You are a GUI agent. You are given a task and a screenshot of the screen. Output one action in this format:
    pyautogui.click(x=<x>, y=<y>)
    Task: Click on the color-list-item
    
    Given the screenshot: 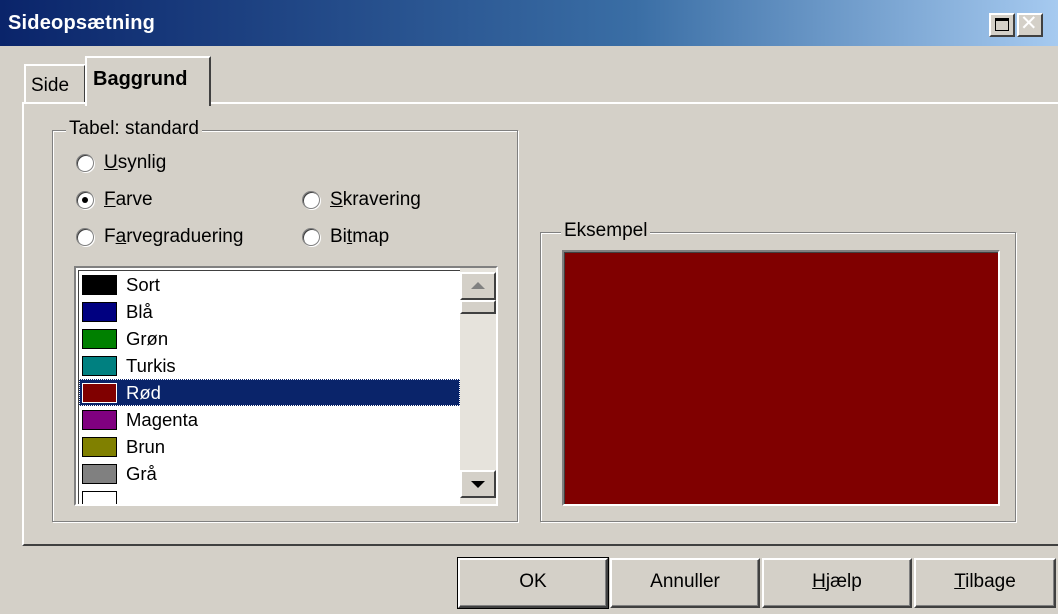 What is the action you would take?
    pyautogui.click(x=269, y=495)
    